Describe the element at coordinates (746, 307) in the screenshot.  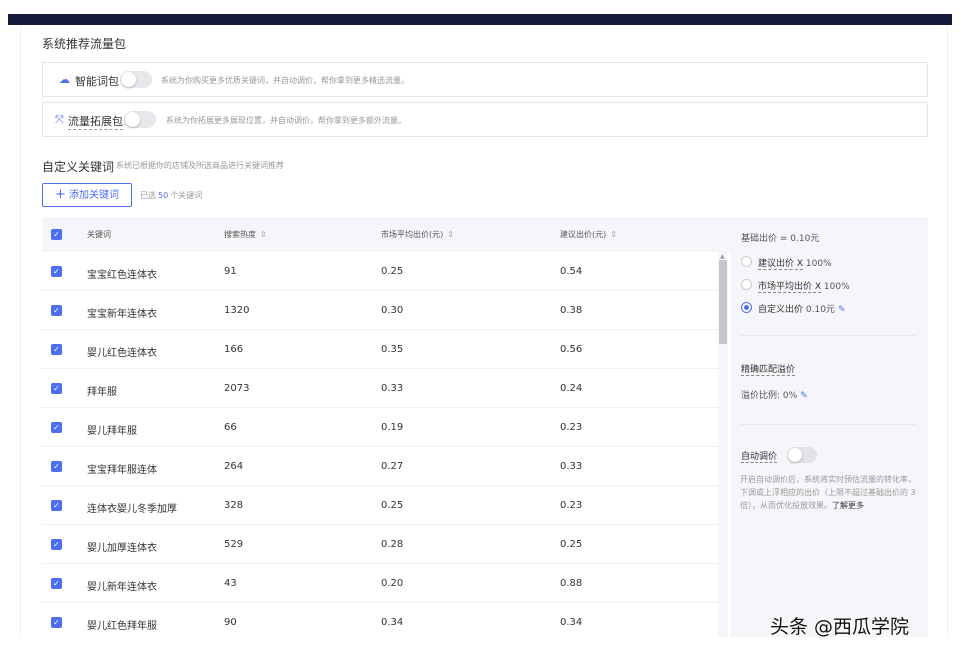
I see `radio-custom-bid` at that location.